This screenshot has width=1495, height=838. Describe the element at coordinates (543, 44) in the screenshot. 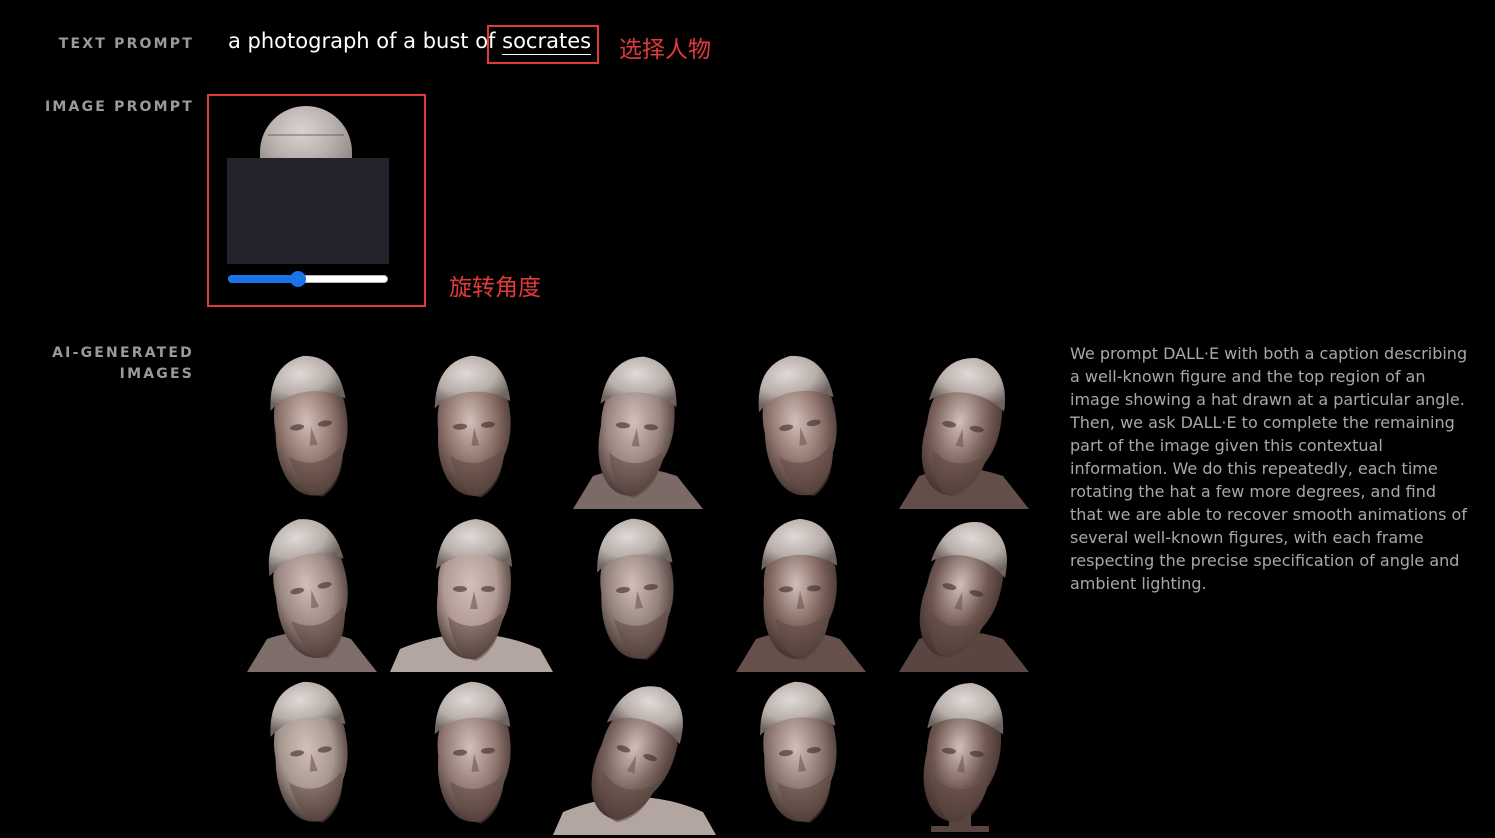

I see `subject-highlight-box` at that location.